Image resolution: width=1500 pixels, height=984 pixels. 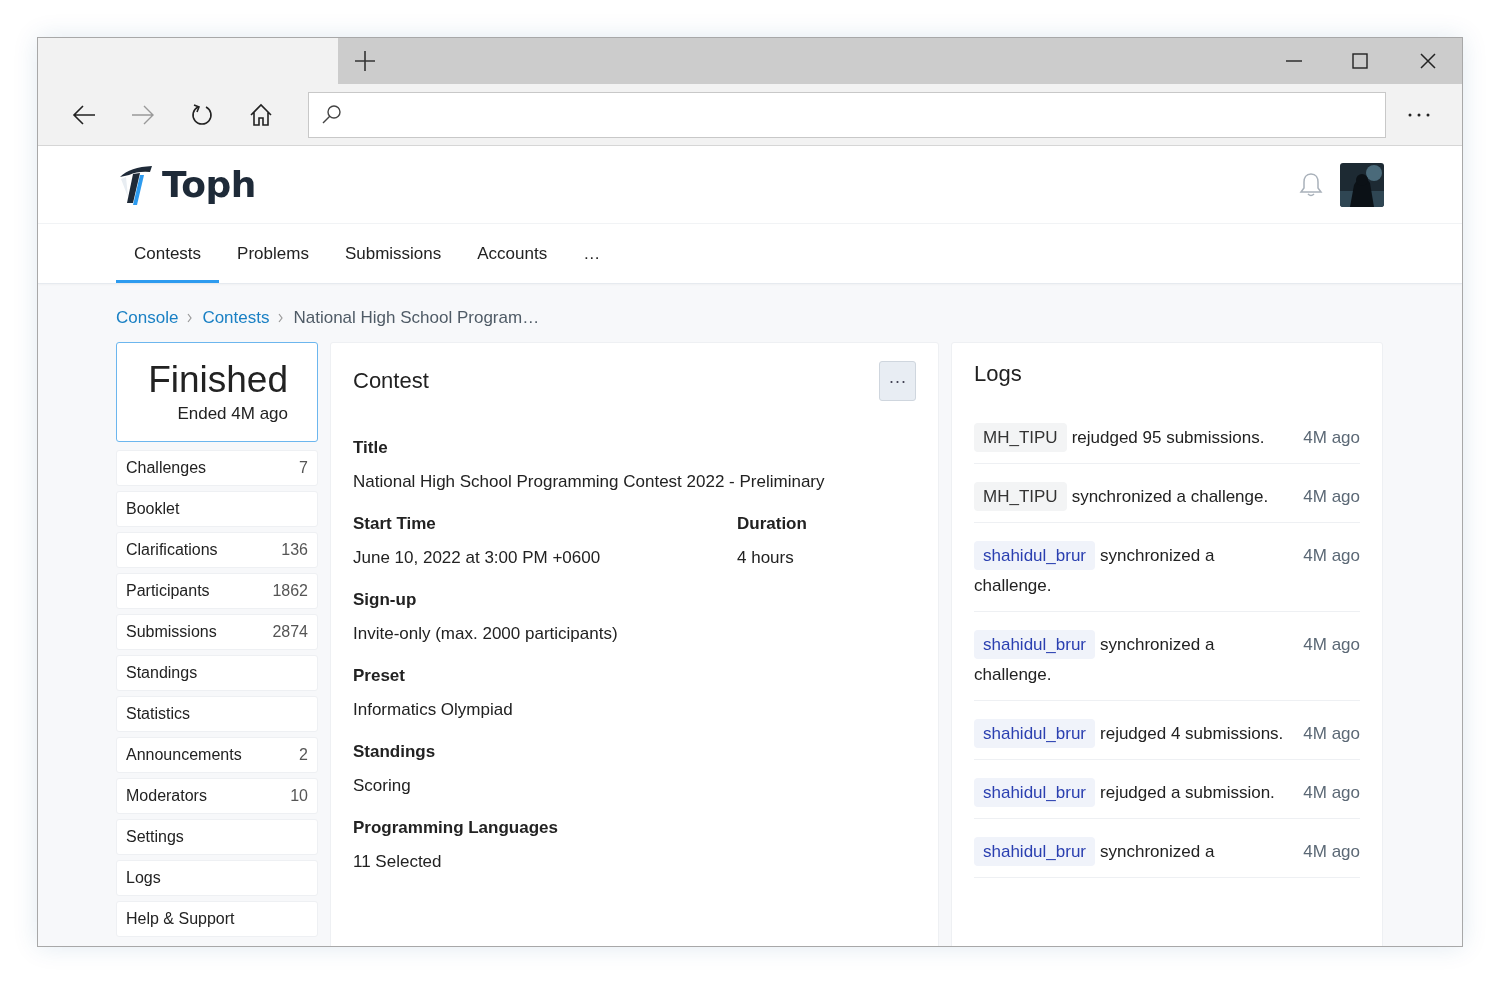 What do you see at coordinates (331, 114) in the screenshot?
I see `search-icon` at bounding box center [331, 114].